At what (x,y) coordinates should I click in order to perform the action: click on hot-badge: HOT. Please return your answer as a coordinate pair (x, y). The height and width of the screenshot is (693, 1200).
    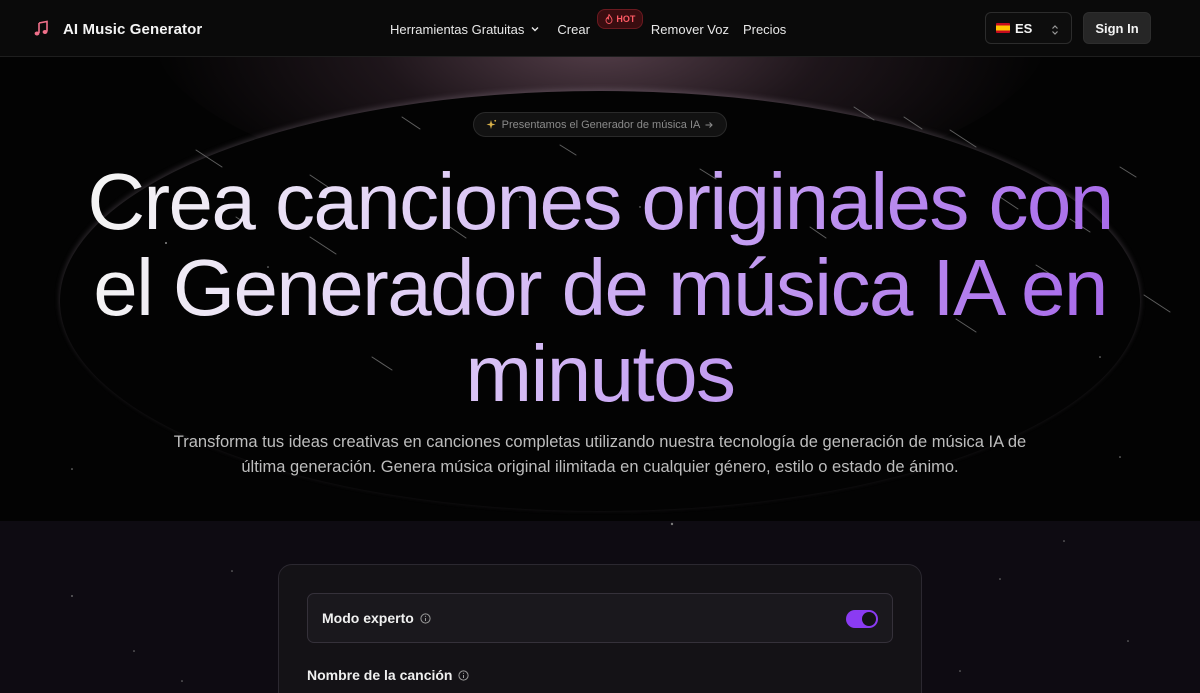
    Looking at the image, I should click on (620, 18).